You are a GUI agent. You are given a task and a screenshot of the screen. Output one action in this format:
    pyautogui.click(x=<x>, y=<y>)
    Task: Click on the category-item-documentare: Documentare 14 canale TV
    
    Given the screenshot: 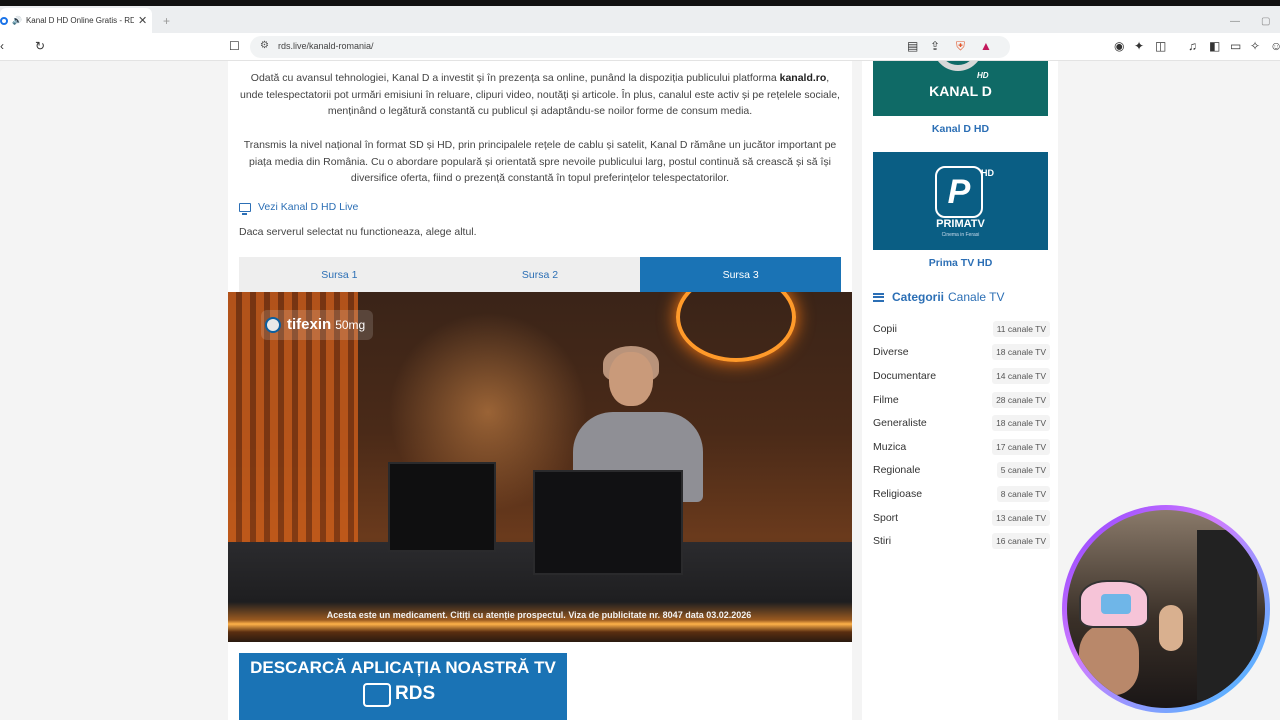 What is the action you would take?
    pyautogui.click(x=961, y=376)
    